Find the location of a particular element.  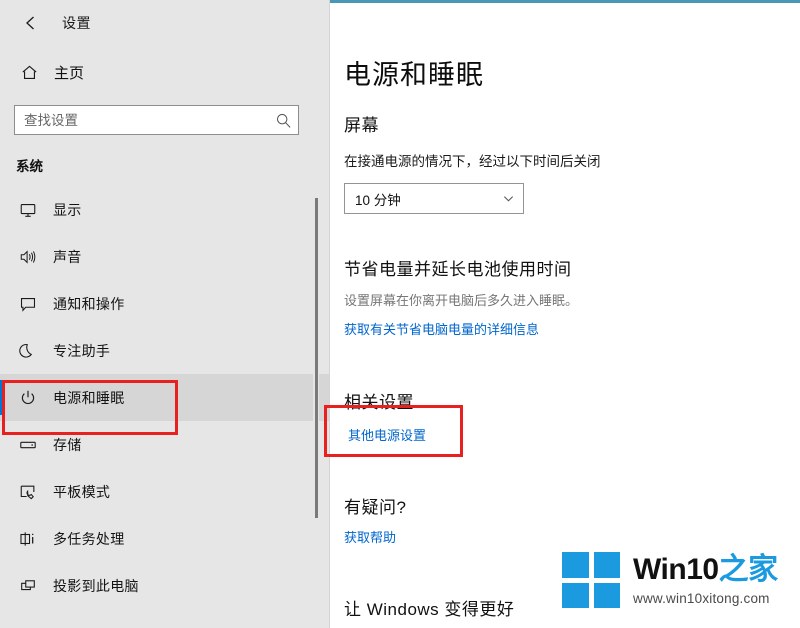

sidebar-item-display-label: 显示 is located at coordinates (67, 209).